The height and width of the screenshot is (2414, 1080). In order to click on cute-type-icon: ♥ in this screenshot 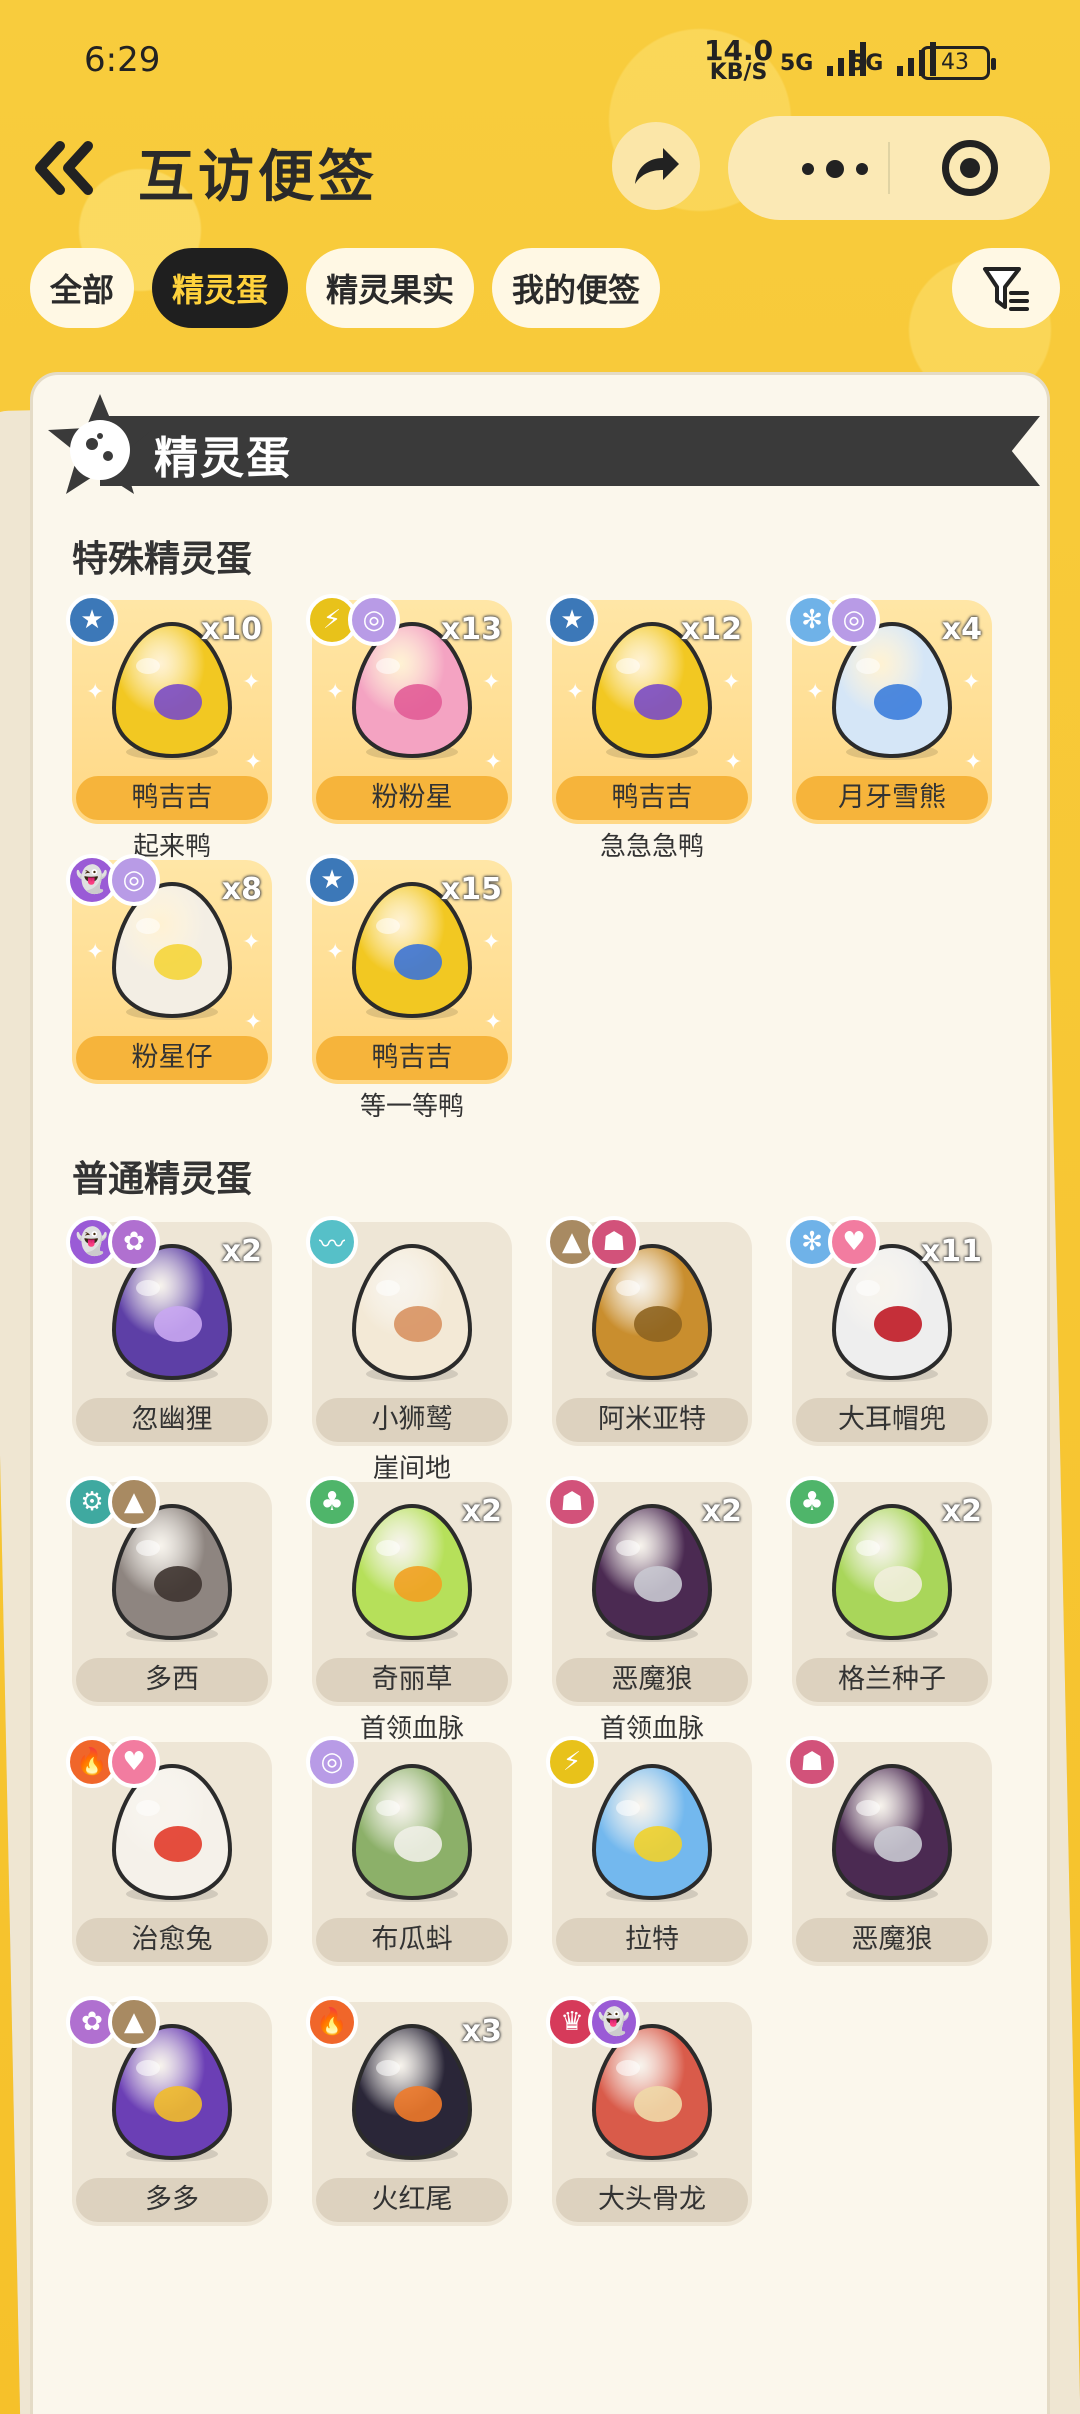, I will do `click(854, 1242)`.